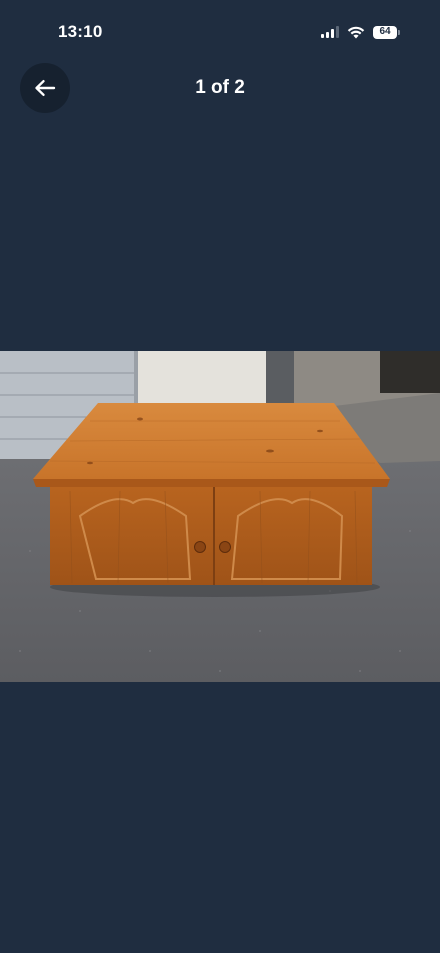 The image size is (440, 953). What do you see at coordinates (356, 32) in the screenshot?
I see `wifi-icon` at bounding box center [356, 32].